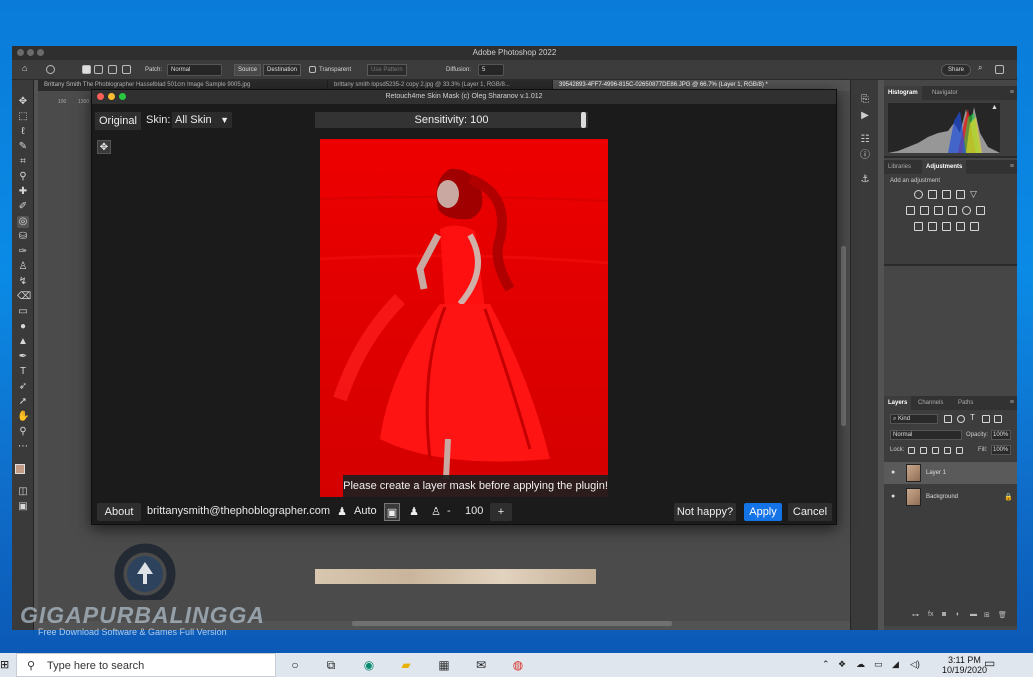 The image size is (1033, 677). Describe the element at coordinates (23, 192) in the screenshot. I see `healing-tool-icon: ✚` at that location.